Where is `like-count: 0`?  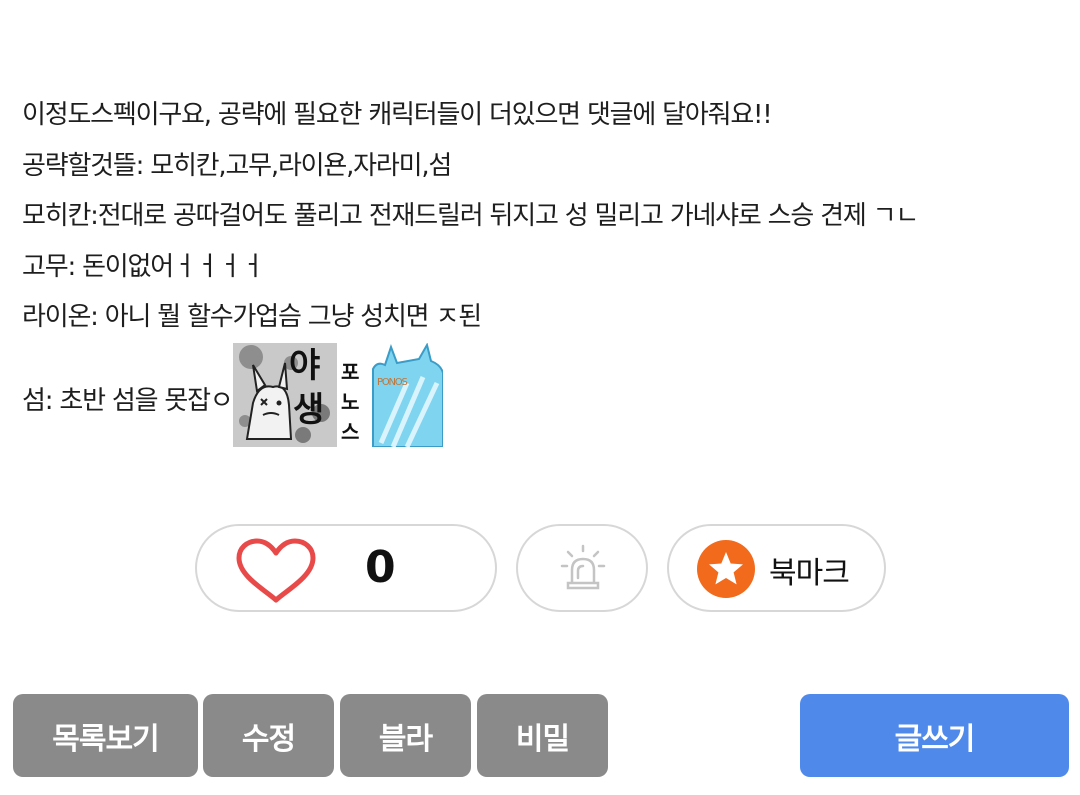 like-count: 0 is located at coordinates (380, 567).